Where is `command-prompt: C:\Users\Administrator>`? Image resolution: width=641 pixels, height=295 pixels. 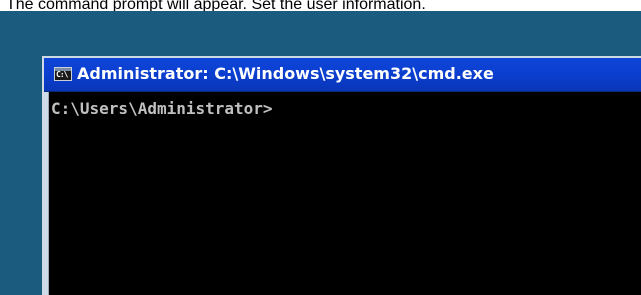 command-prompt: C:\Users\Administrator> is located at coordinates (162, 109).